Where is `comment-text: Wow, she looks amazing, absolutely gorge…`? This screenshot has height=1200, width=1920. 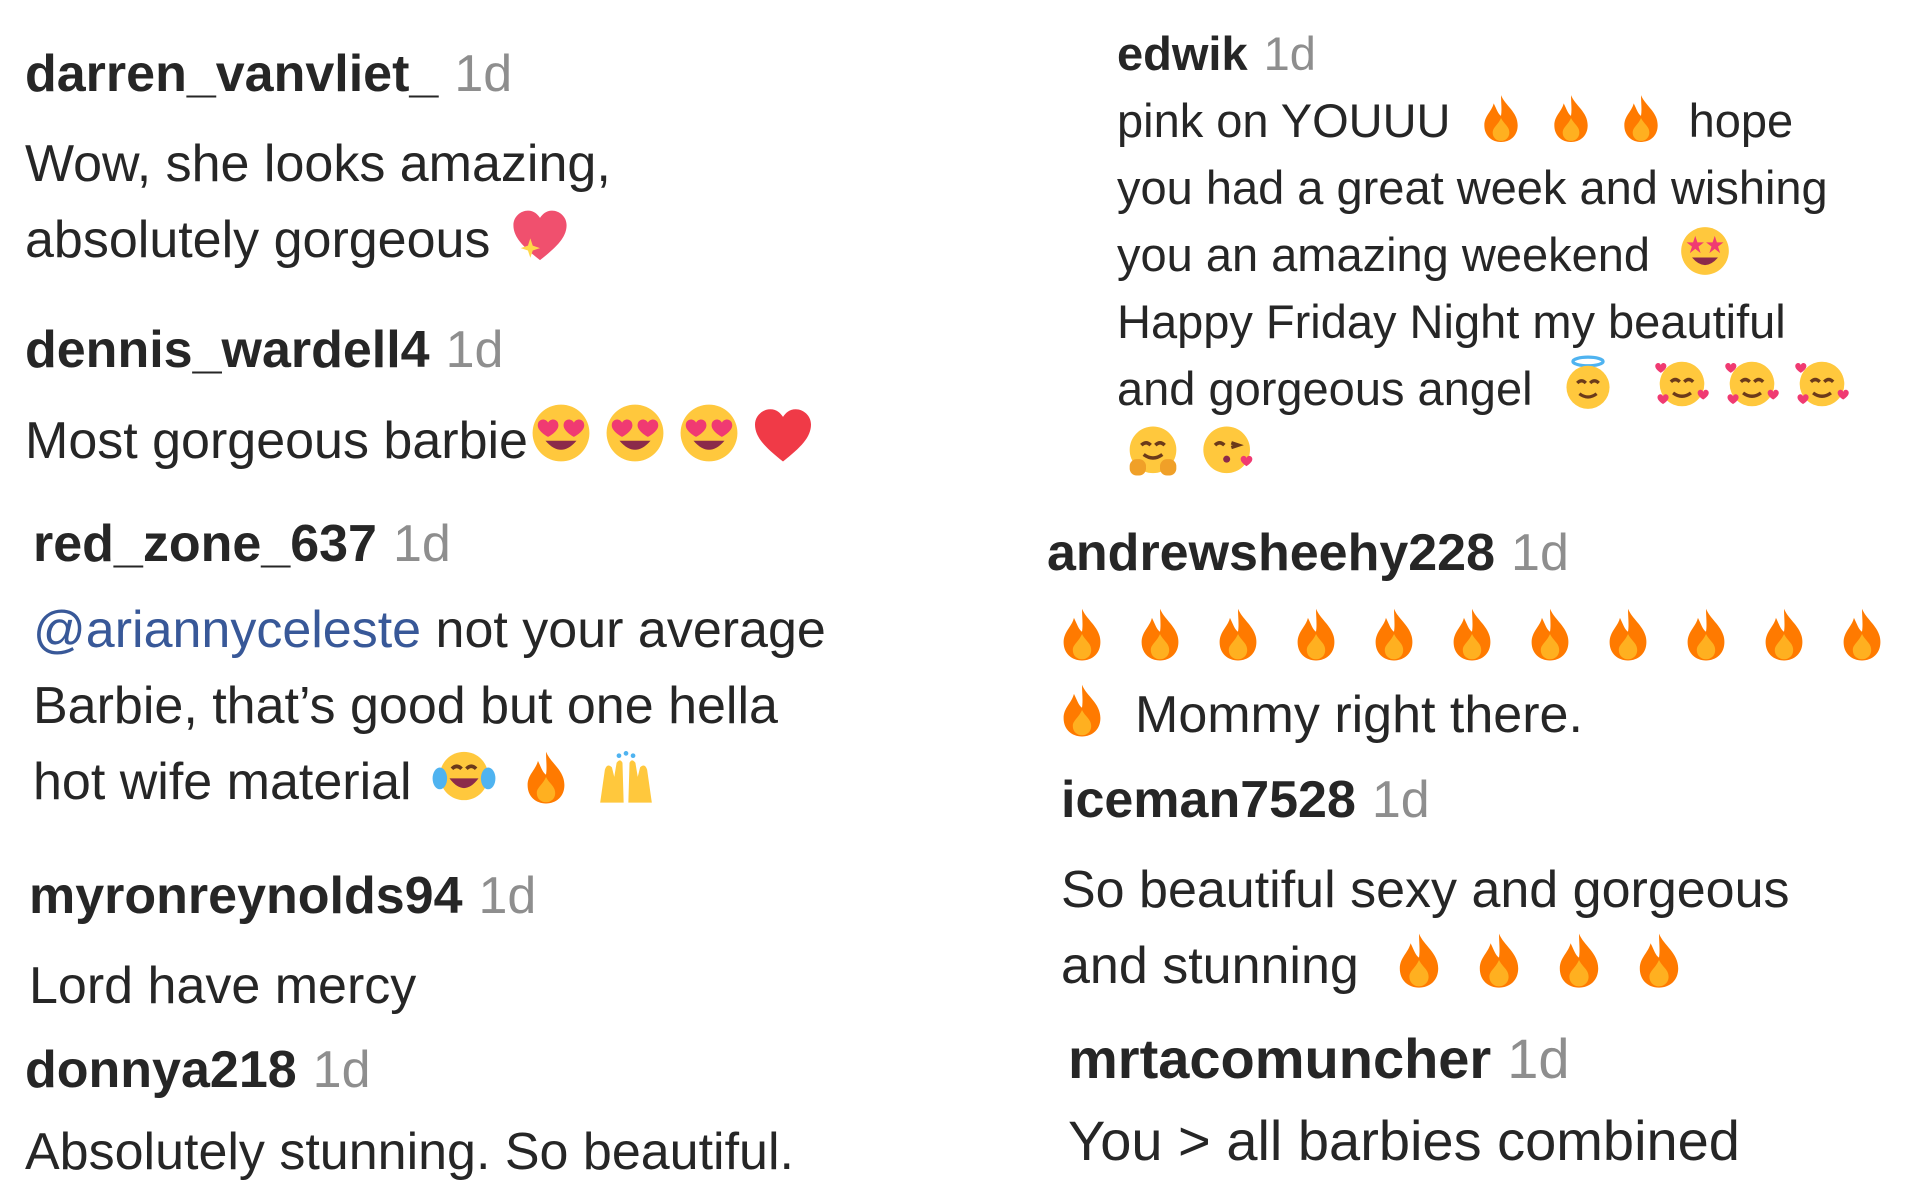 comment-text: Wow, she looks amazing, absolutely gorge… is located at coordinates (318, 202).